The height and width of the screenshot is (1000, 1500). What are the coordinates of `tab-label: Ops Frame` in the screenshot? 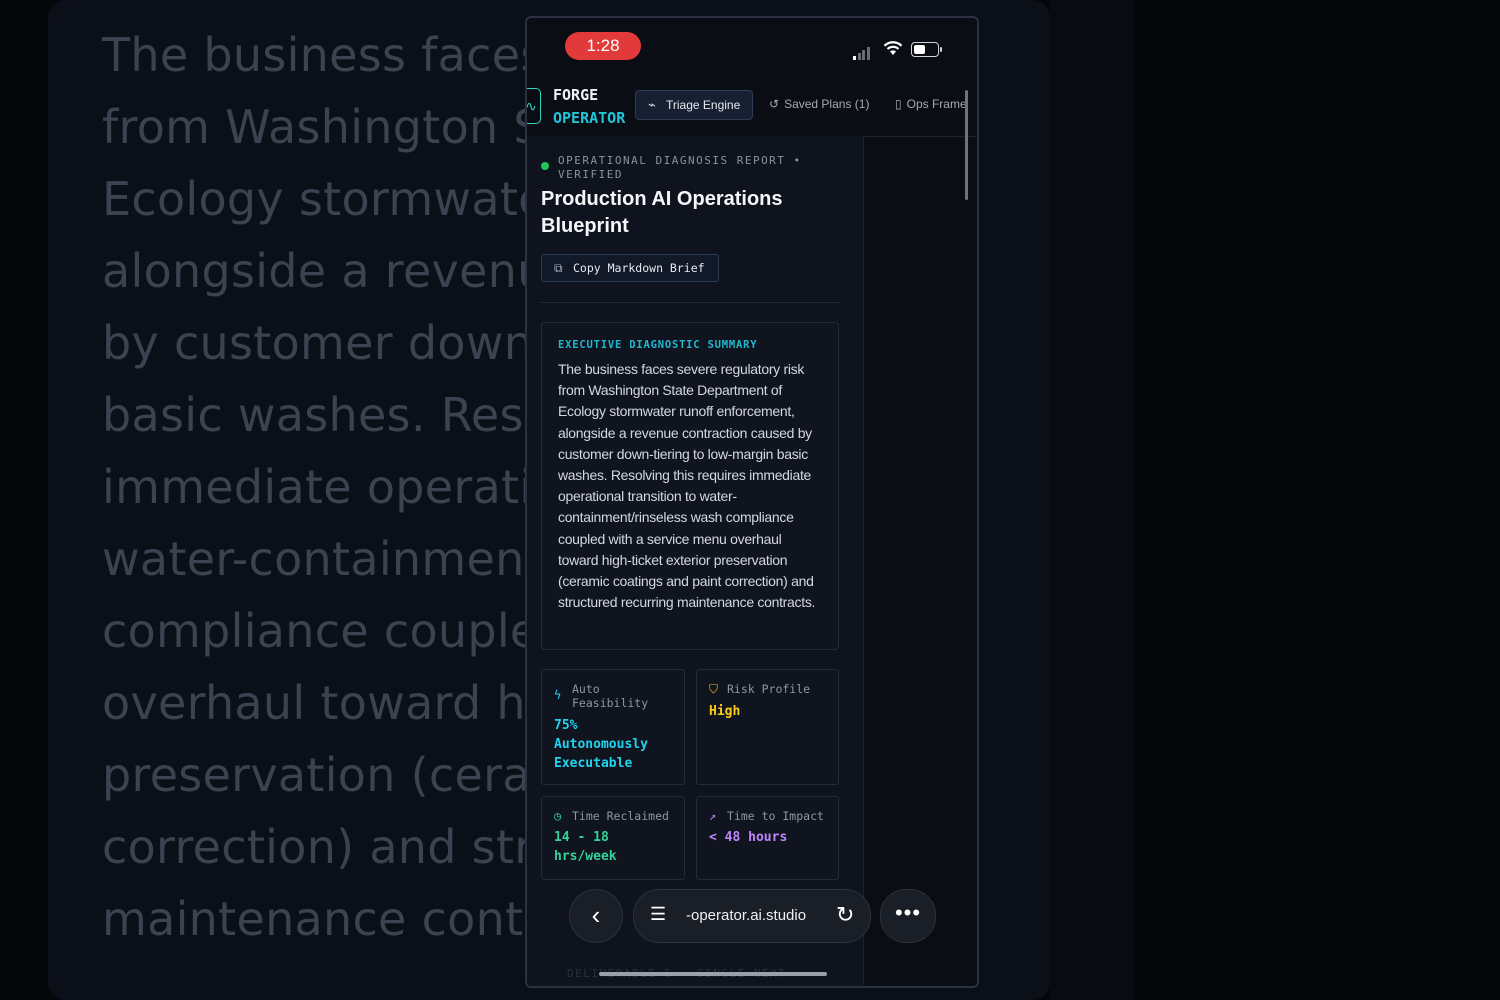 It's located at (936, 104).